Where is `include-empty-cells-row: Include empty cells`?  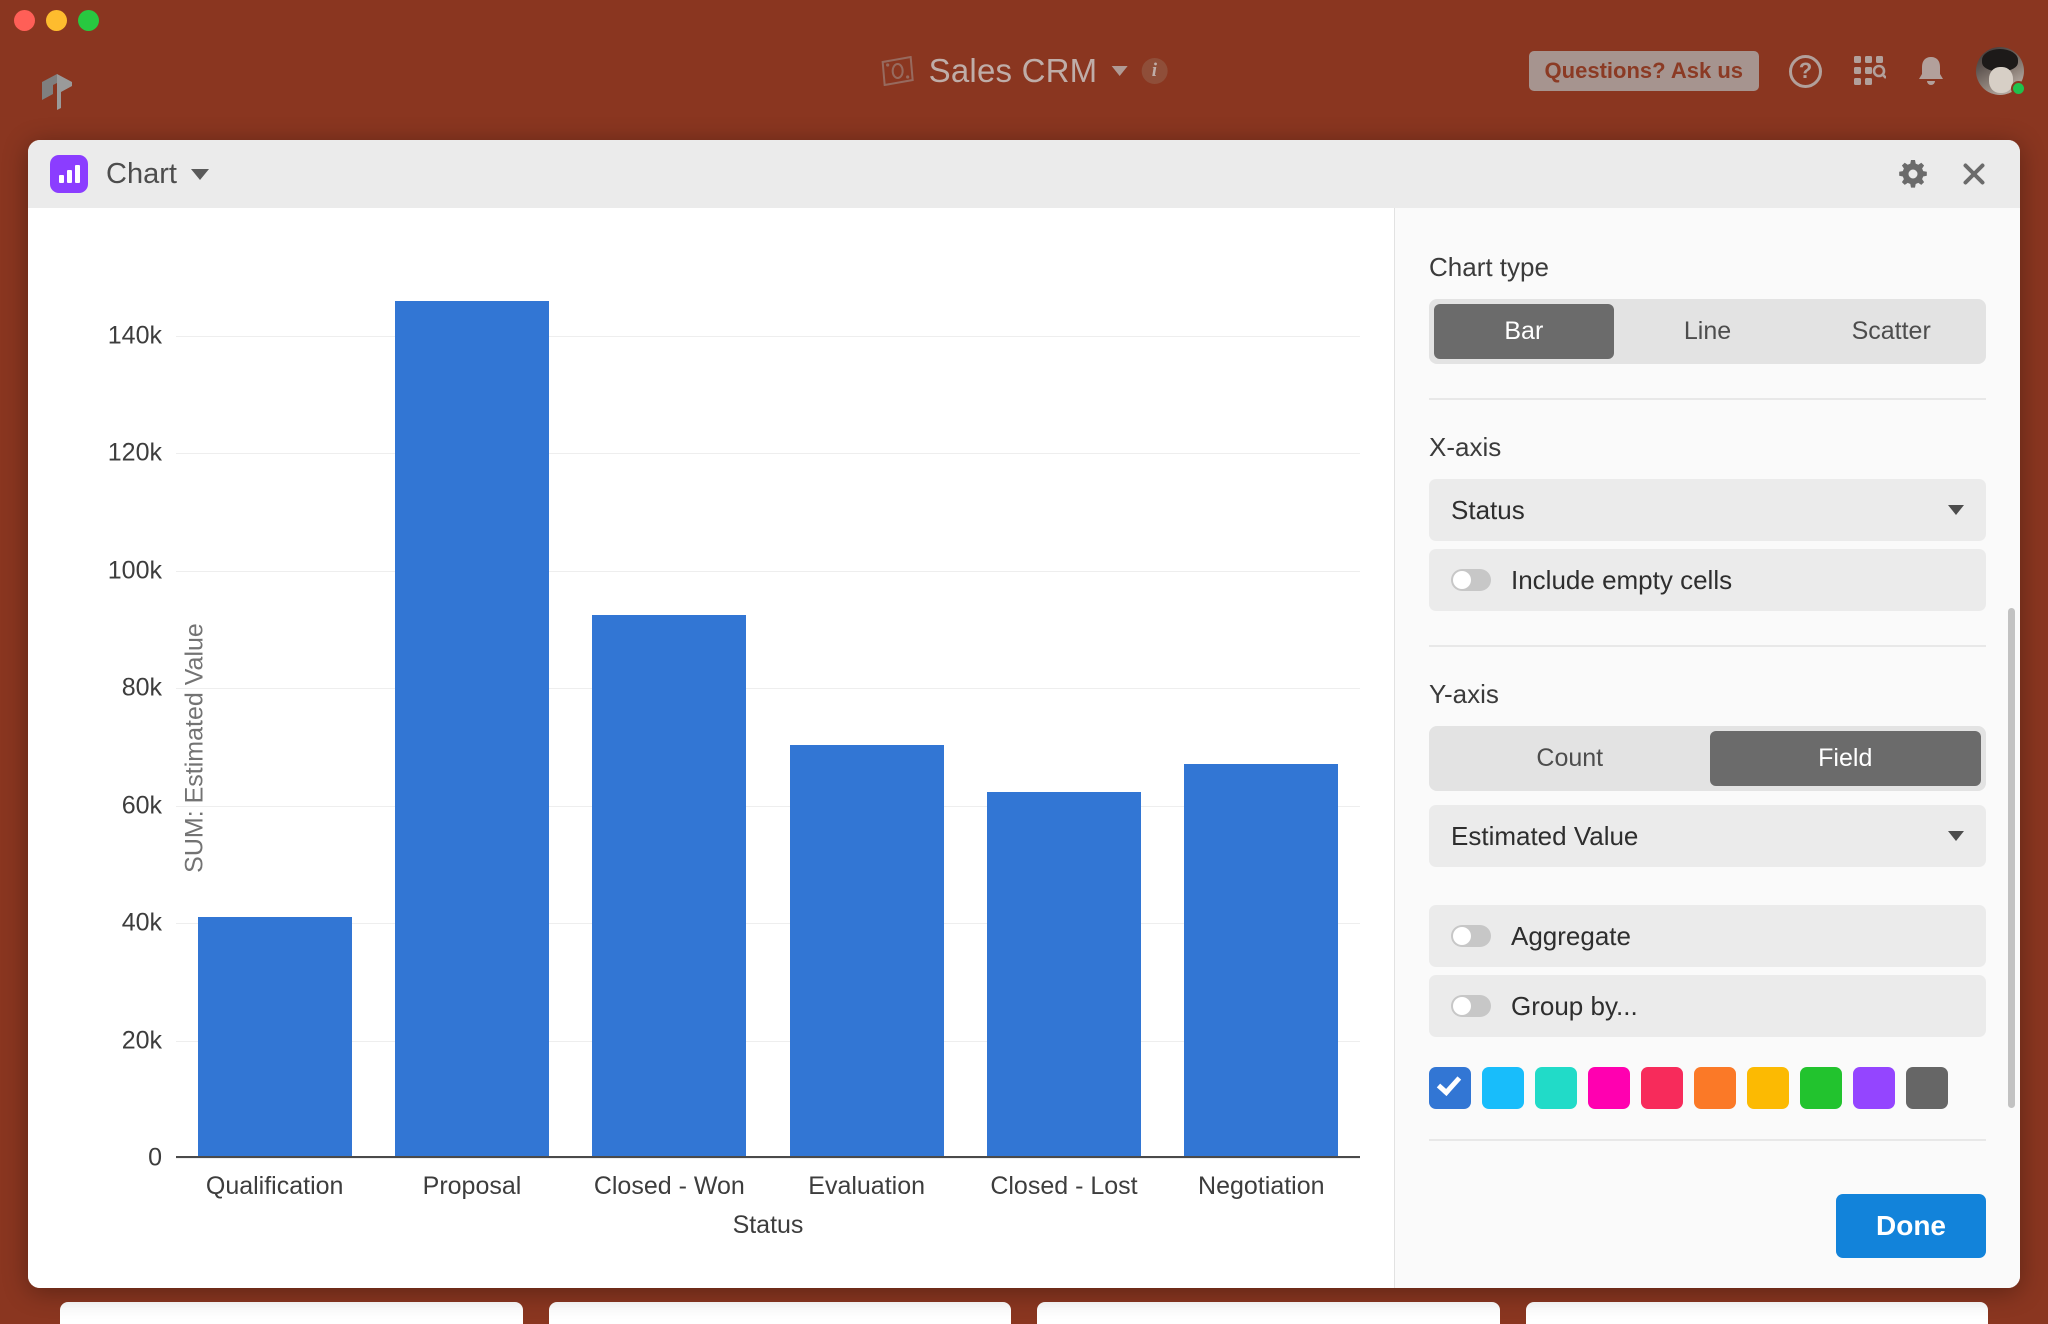 include-empty-cells-row: Include empty cells is located at coordinates (1707, 580).